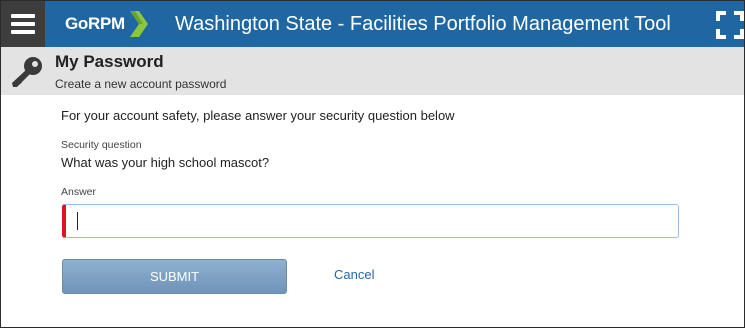 This screenshot has height=328, width=745. What do you see at coordinates (95, 23) in the screenshot?
I see `brand-name: GoRPM` at bounding box center [95, 23].